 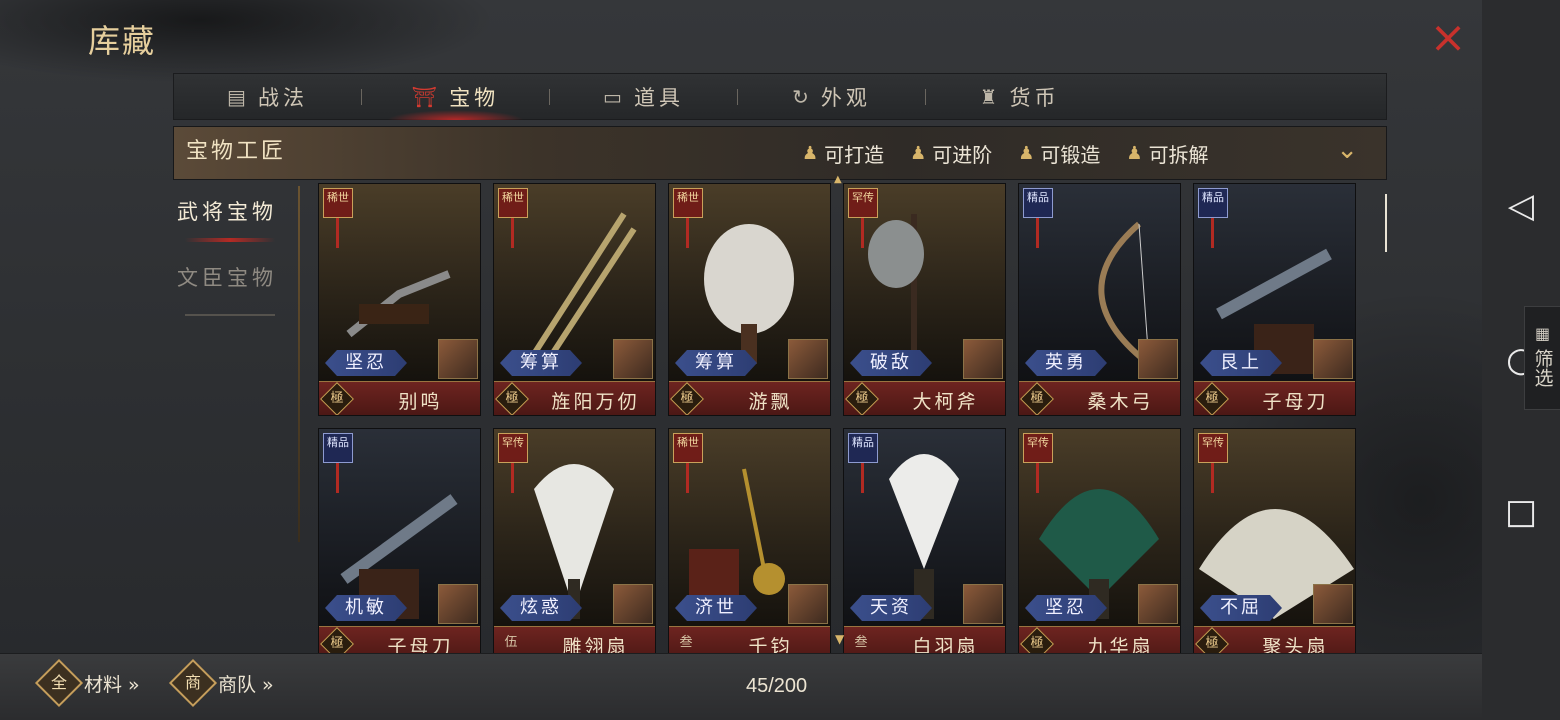 I want to click on treasure-name: 白羽扇, so click(x=945, y=644).